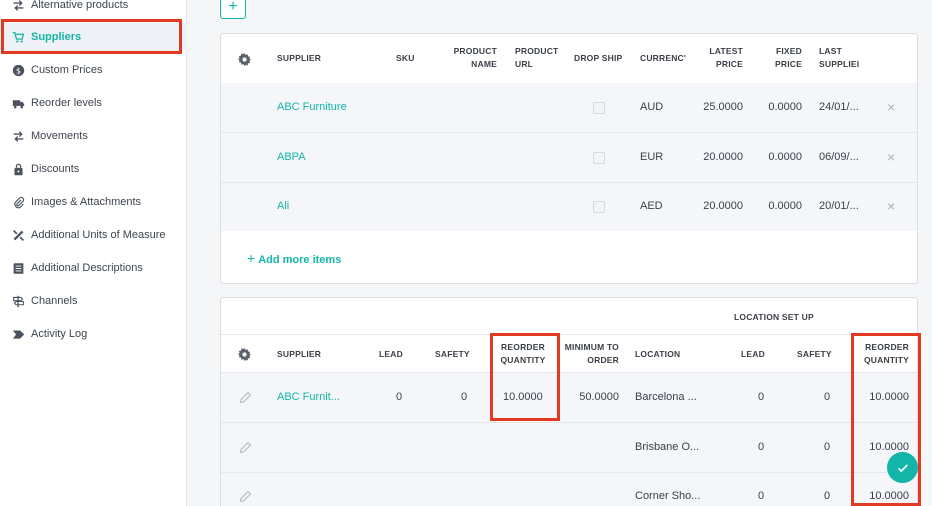 This screenshot has height=506, width=932. I want to click on header-location-reorder-quantity: REORDER QUANTITY, so click(886, 353).